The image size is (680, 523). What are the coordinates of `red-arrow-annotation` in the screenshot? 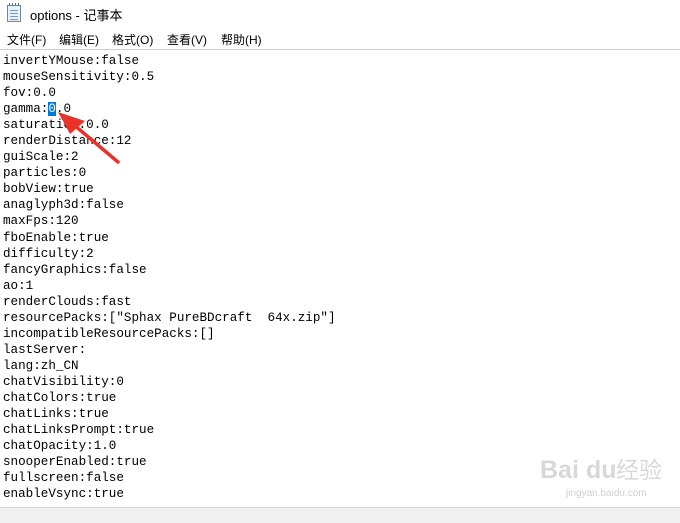 It's located at (89, 138).